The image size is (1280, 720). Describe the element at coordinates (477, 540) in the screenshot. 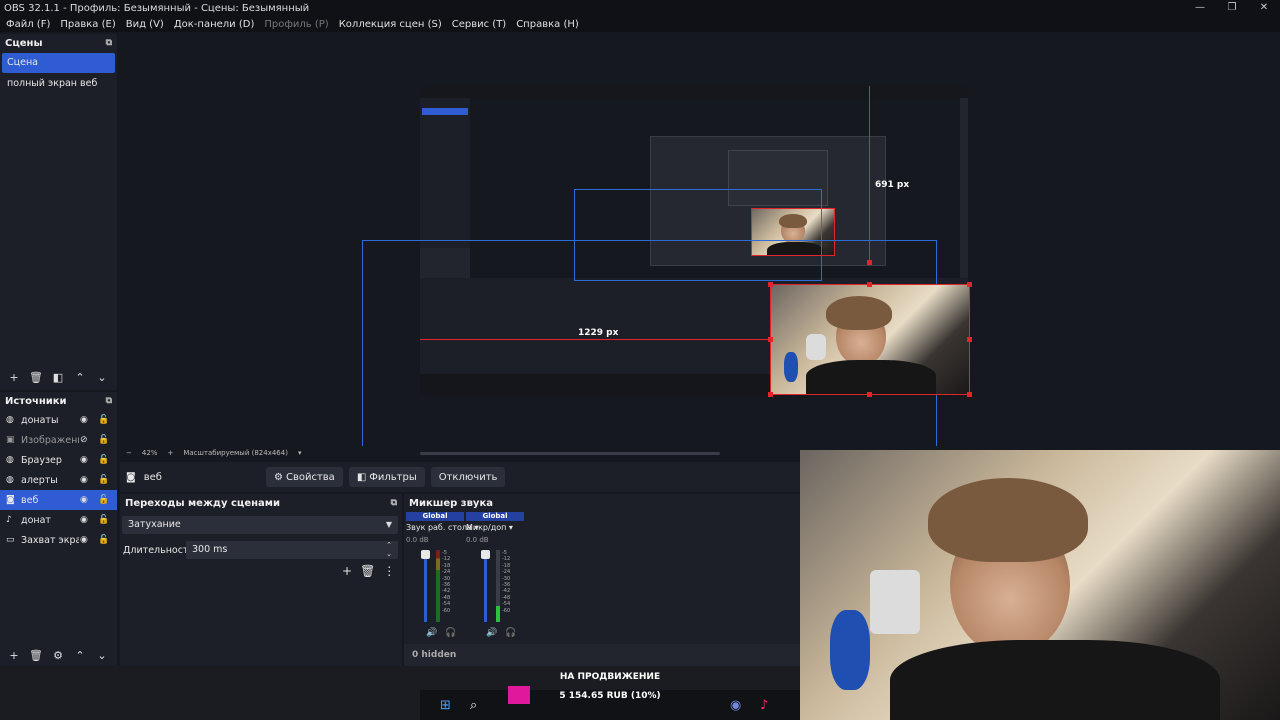

I see `channel-db: 0.0 dB` at that location.